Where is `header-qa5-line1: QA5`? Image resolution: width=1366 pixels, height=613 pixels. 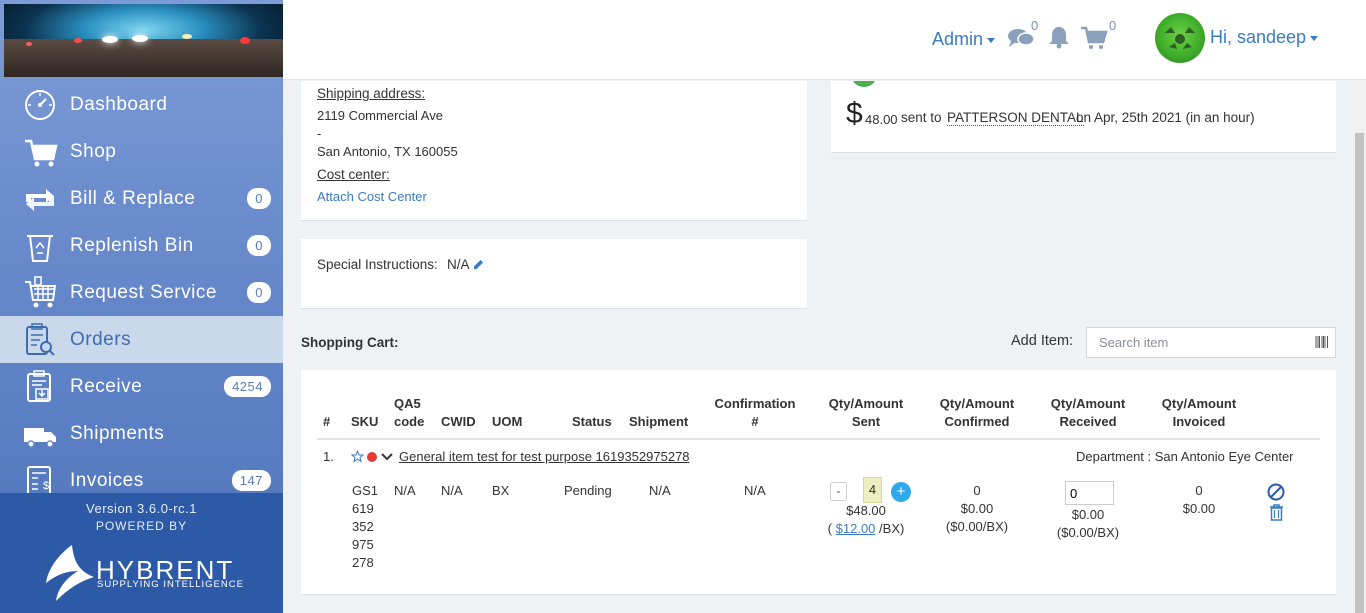
header-qa5-line1: QA5 is located at coordinates (407, 403).